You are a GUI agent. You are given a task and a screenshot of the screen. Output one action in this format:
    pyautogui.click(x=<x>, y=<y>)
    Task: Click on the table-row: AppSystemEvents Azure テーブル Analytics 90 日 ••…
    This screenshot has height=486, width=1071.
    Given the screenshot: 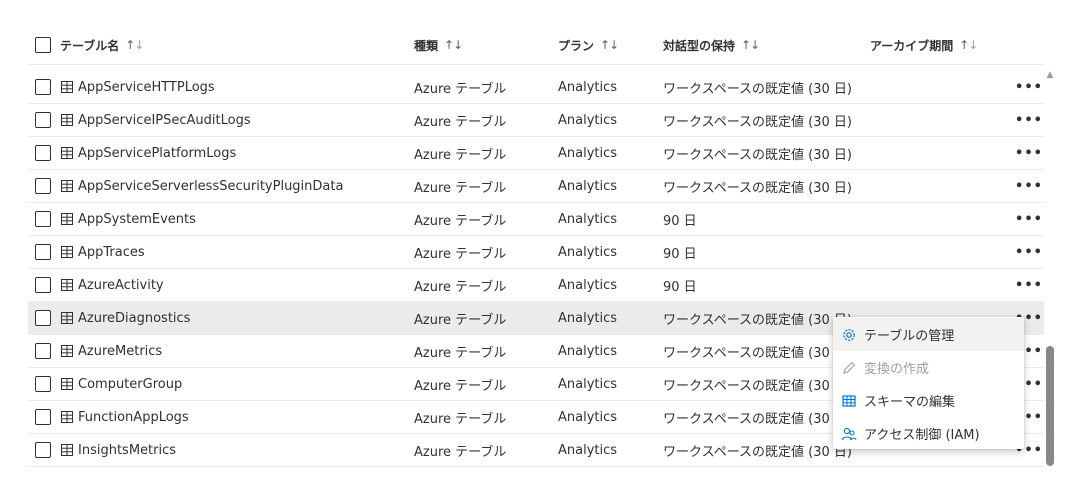 What is the action you would take?
    pyautogui.click(x=536, y=219)
    